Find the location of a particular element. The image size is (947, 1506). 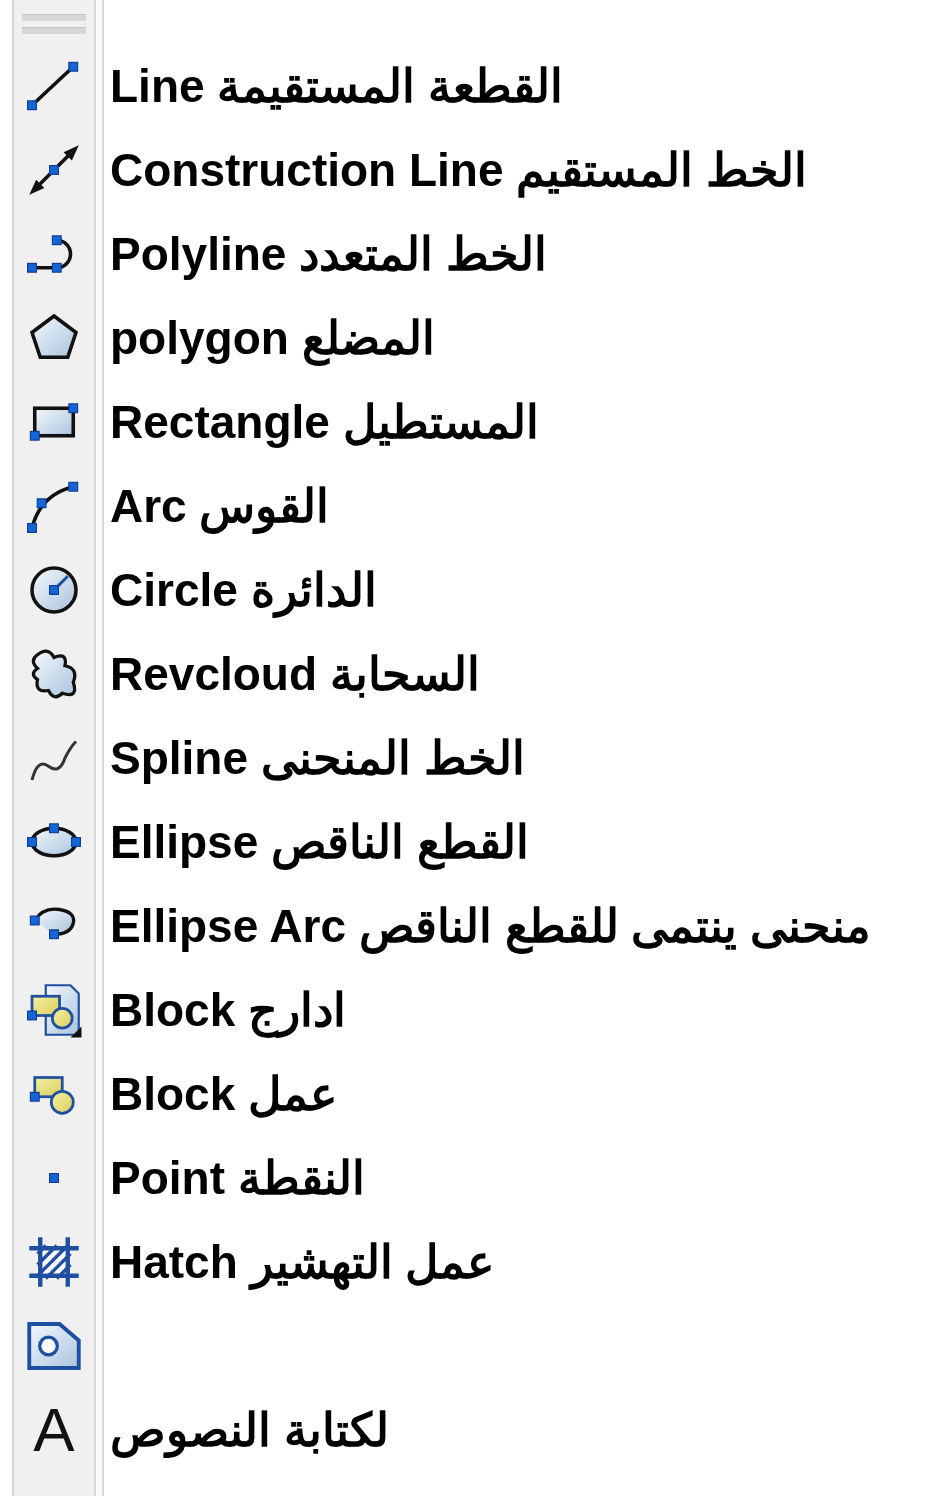

tool-label: Ellipse القطع الناقص is located at coordinates (319, 842).